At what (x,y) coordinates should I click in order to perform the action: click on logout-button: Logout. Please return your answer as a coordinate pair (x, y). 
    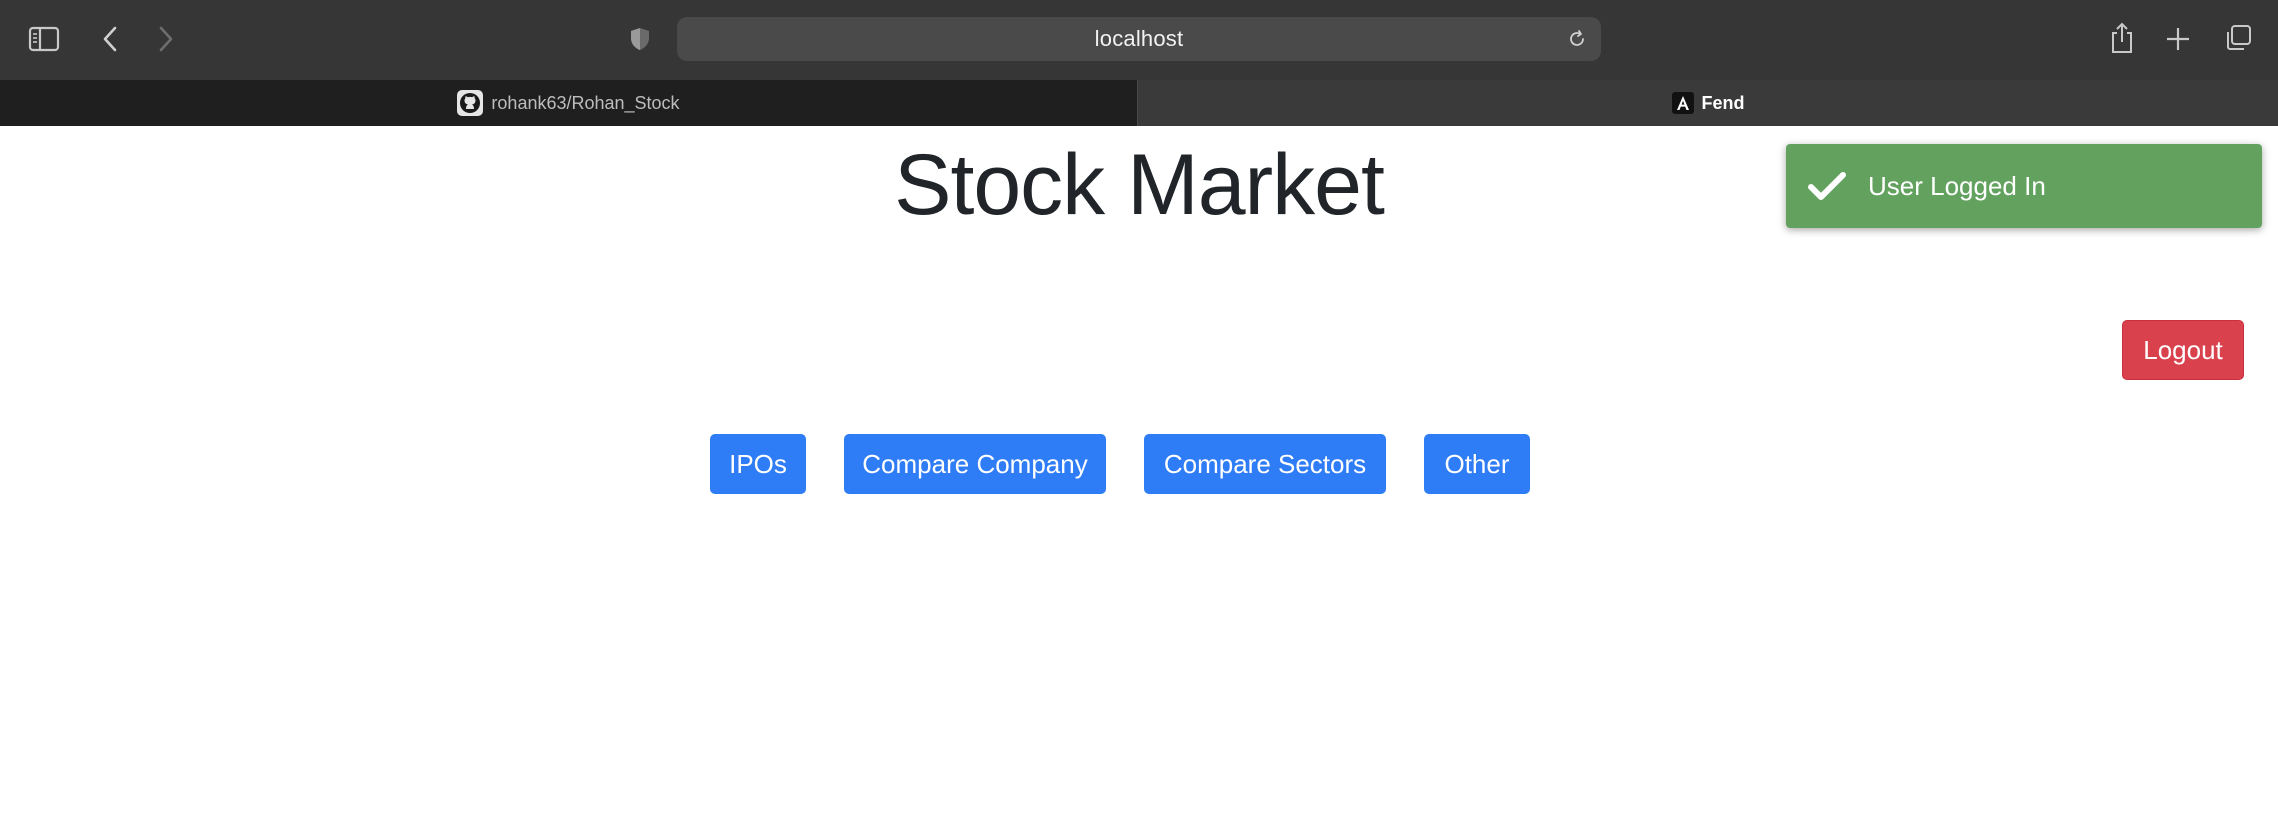
    Looking at the image, I should click on (2183, 350).